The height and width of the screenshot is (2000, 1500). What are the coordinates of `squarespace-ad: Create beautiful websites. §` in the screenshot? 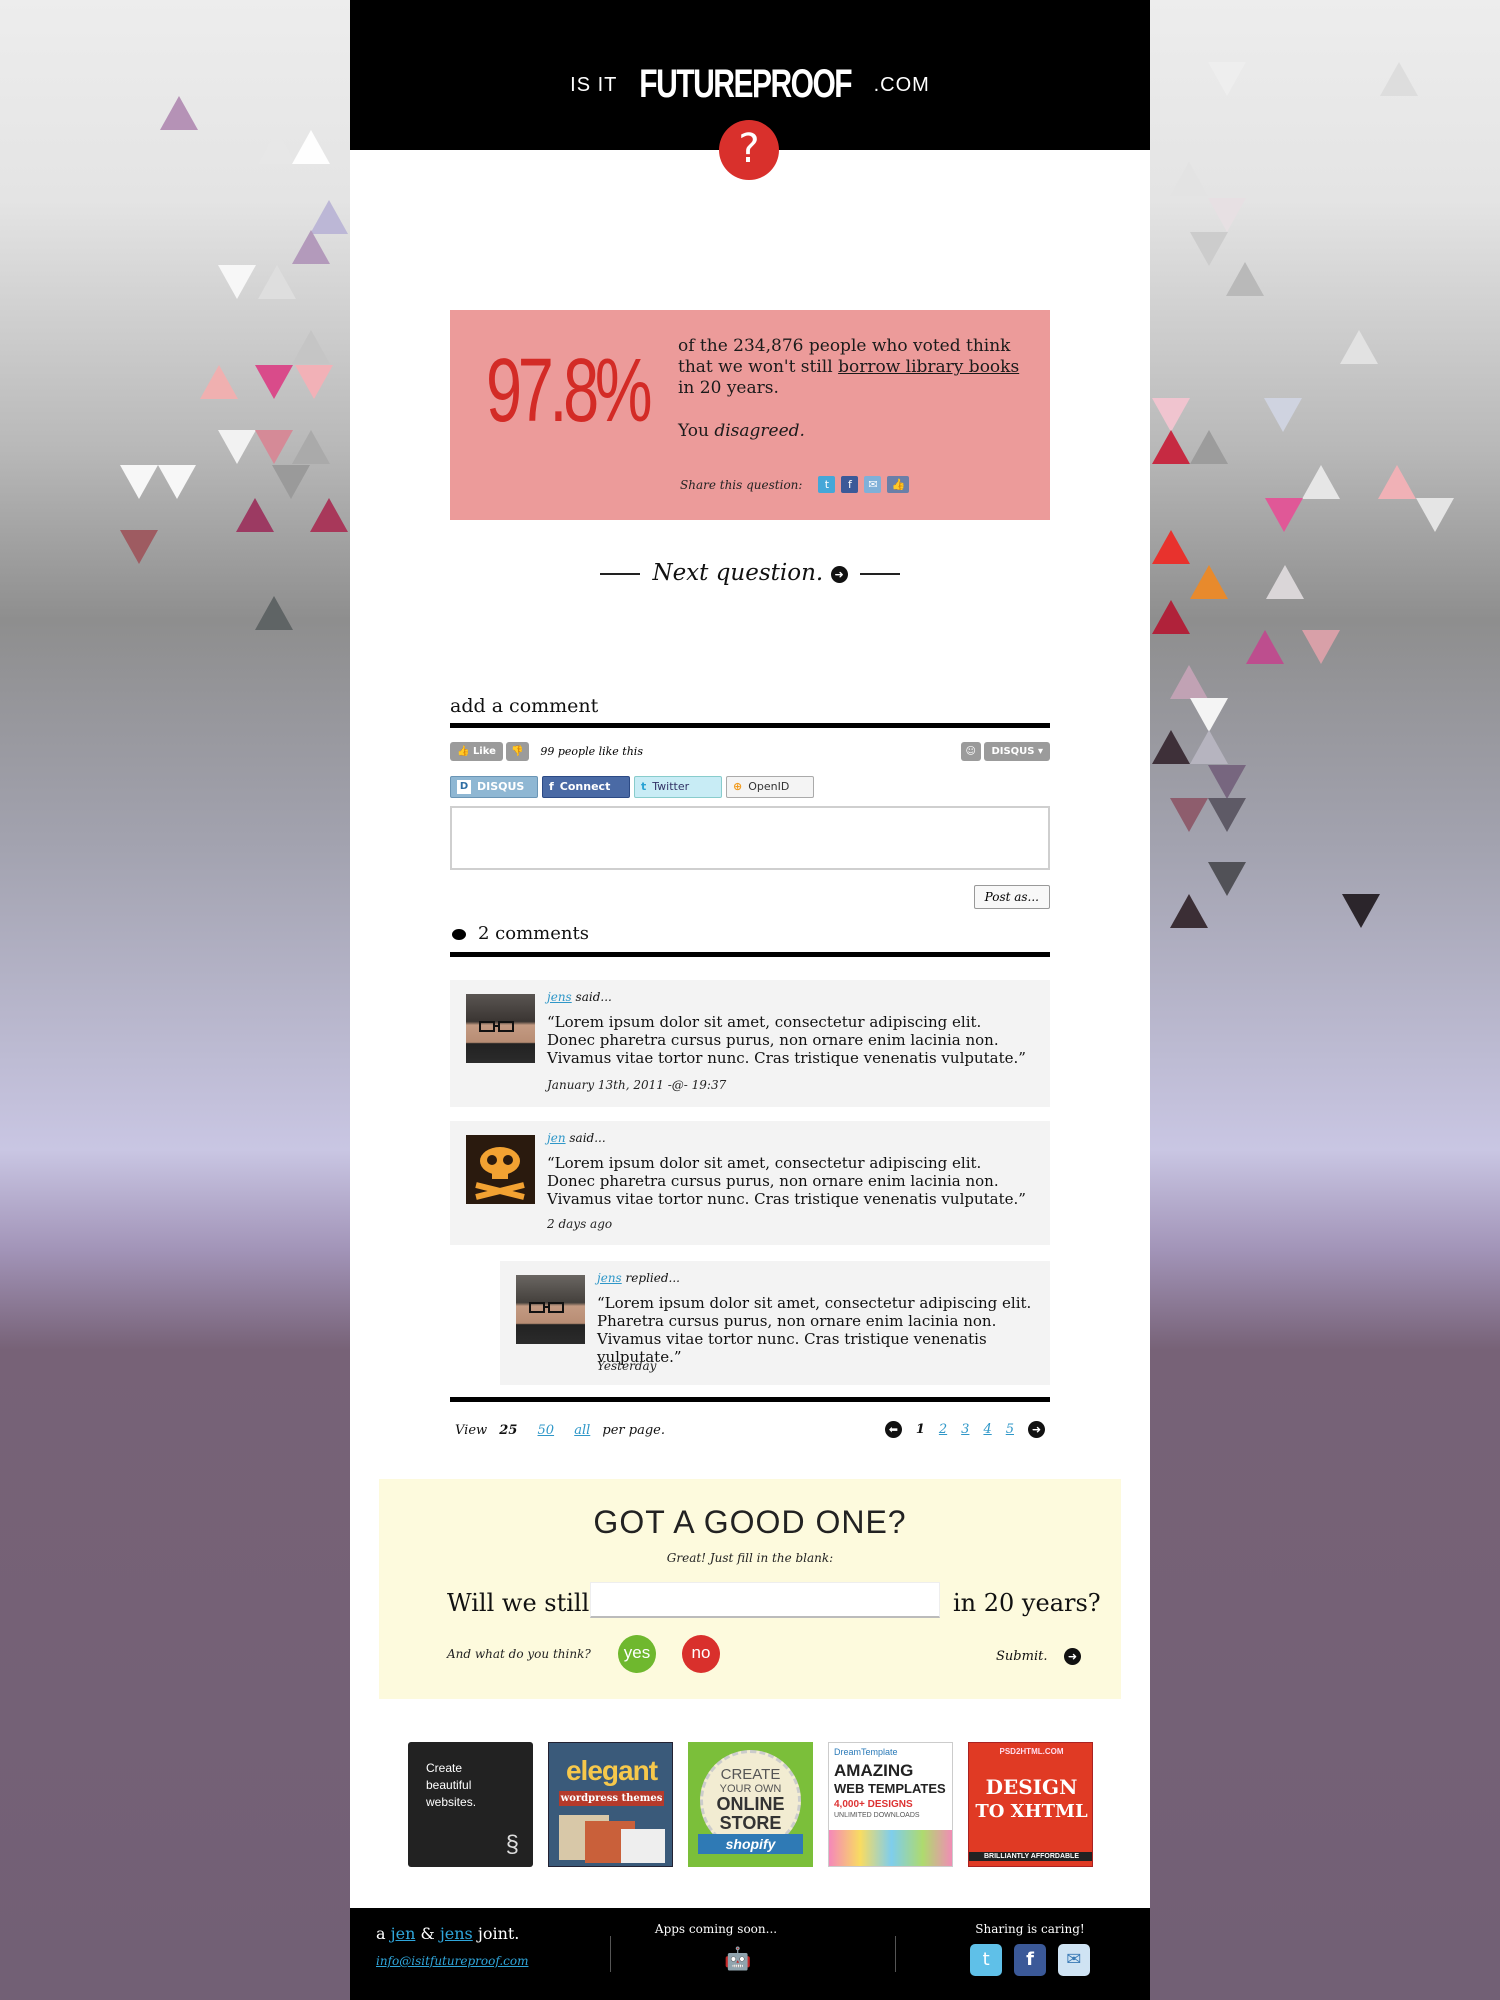 It's located at (470, 1804).